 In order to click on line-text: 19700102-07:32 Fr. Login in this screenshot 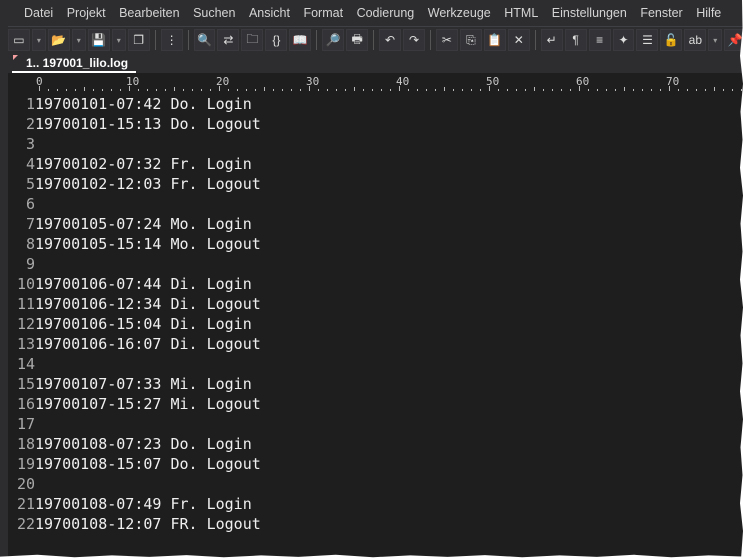, I will do `click(143, 164)`.